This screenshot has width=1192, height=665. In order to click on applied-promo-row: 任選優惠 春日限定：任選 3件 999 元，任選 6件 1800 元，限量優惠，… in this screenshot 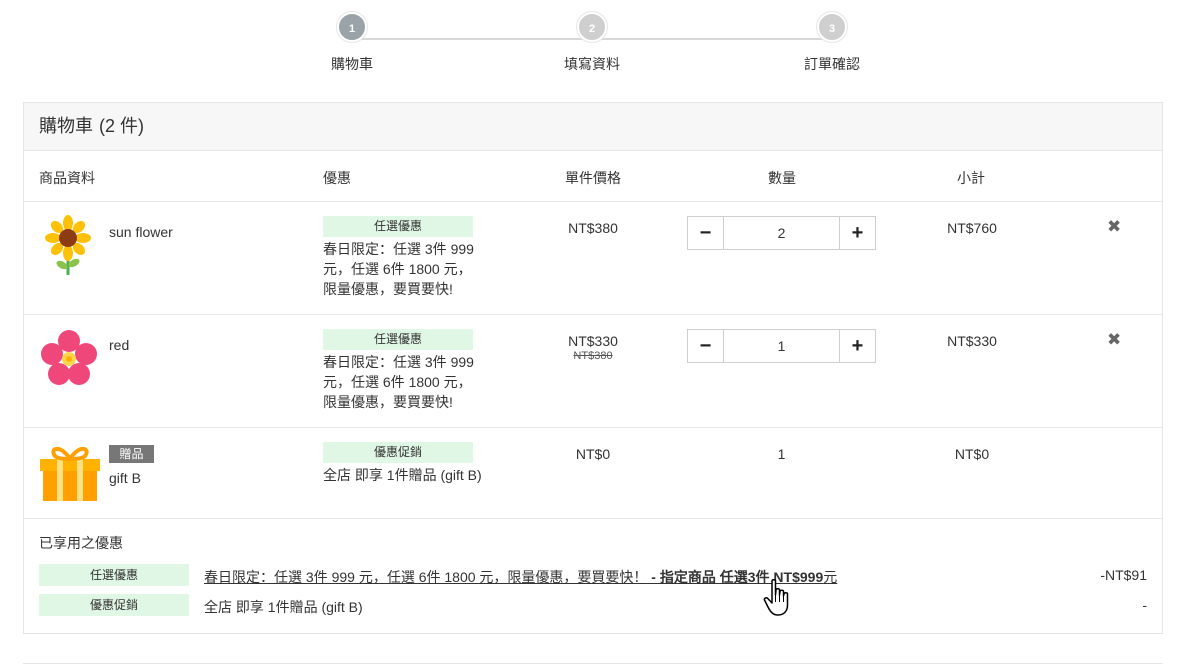, I will do `click(593, 575)`.